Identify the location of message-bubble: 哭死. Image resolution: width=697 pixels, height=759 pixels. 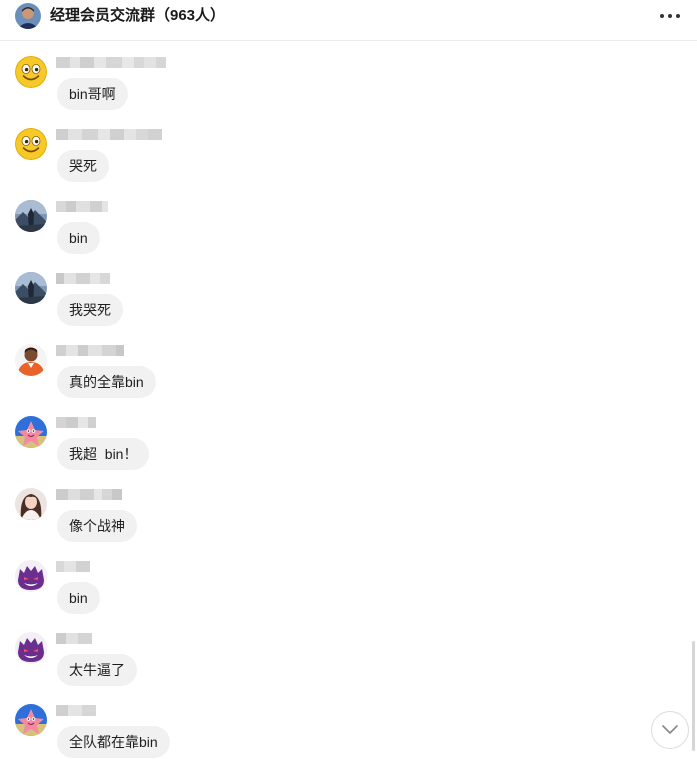
(83, 166).